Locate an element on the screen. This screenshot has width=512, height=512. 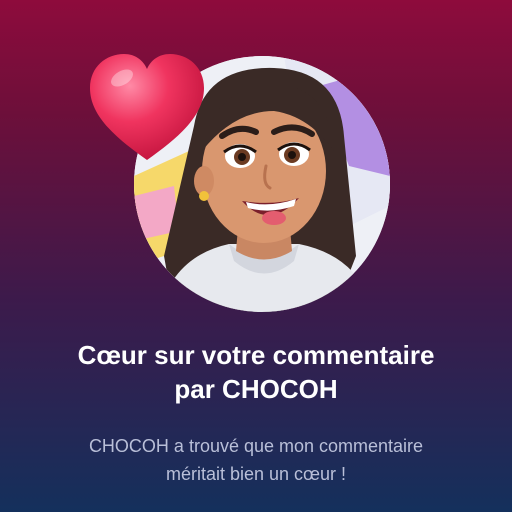
title-line-2: par CHOCOH is located at coordinates (256, 389).